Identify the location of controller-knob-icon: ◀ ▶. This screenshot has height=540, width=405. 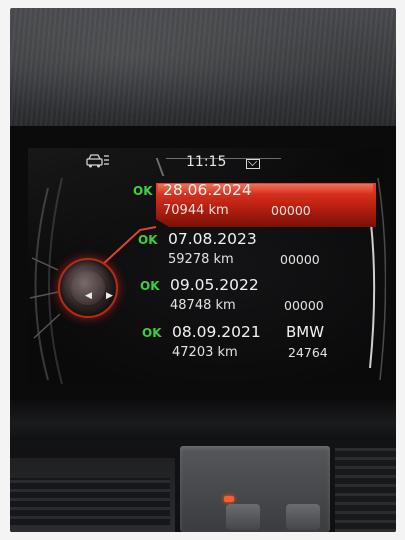
(88, 288).